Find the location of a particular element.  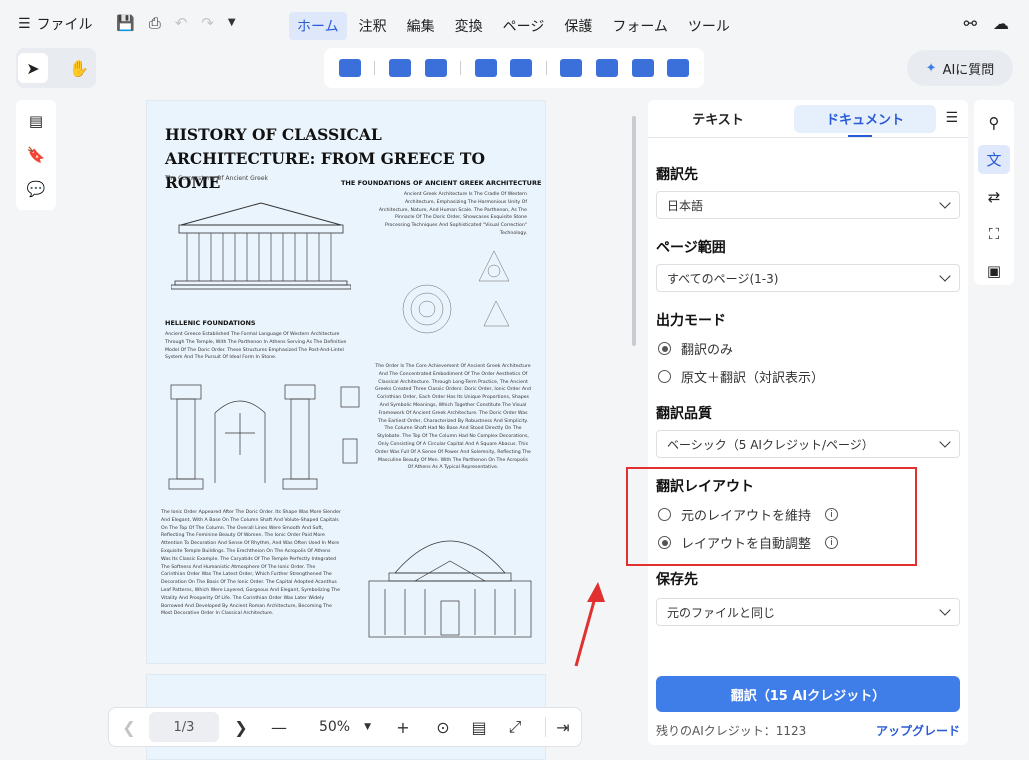

zoom-dropdown-icon: ▼ is located at coordinates (368, 727).